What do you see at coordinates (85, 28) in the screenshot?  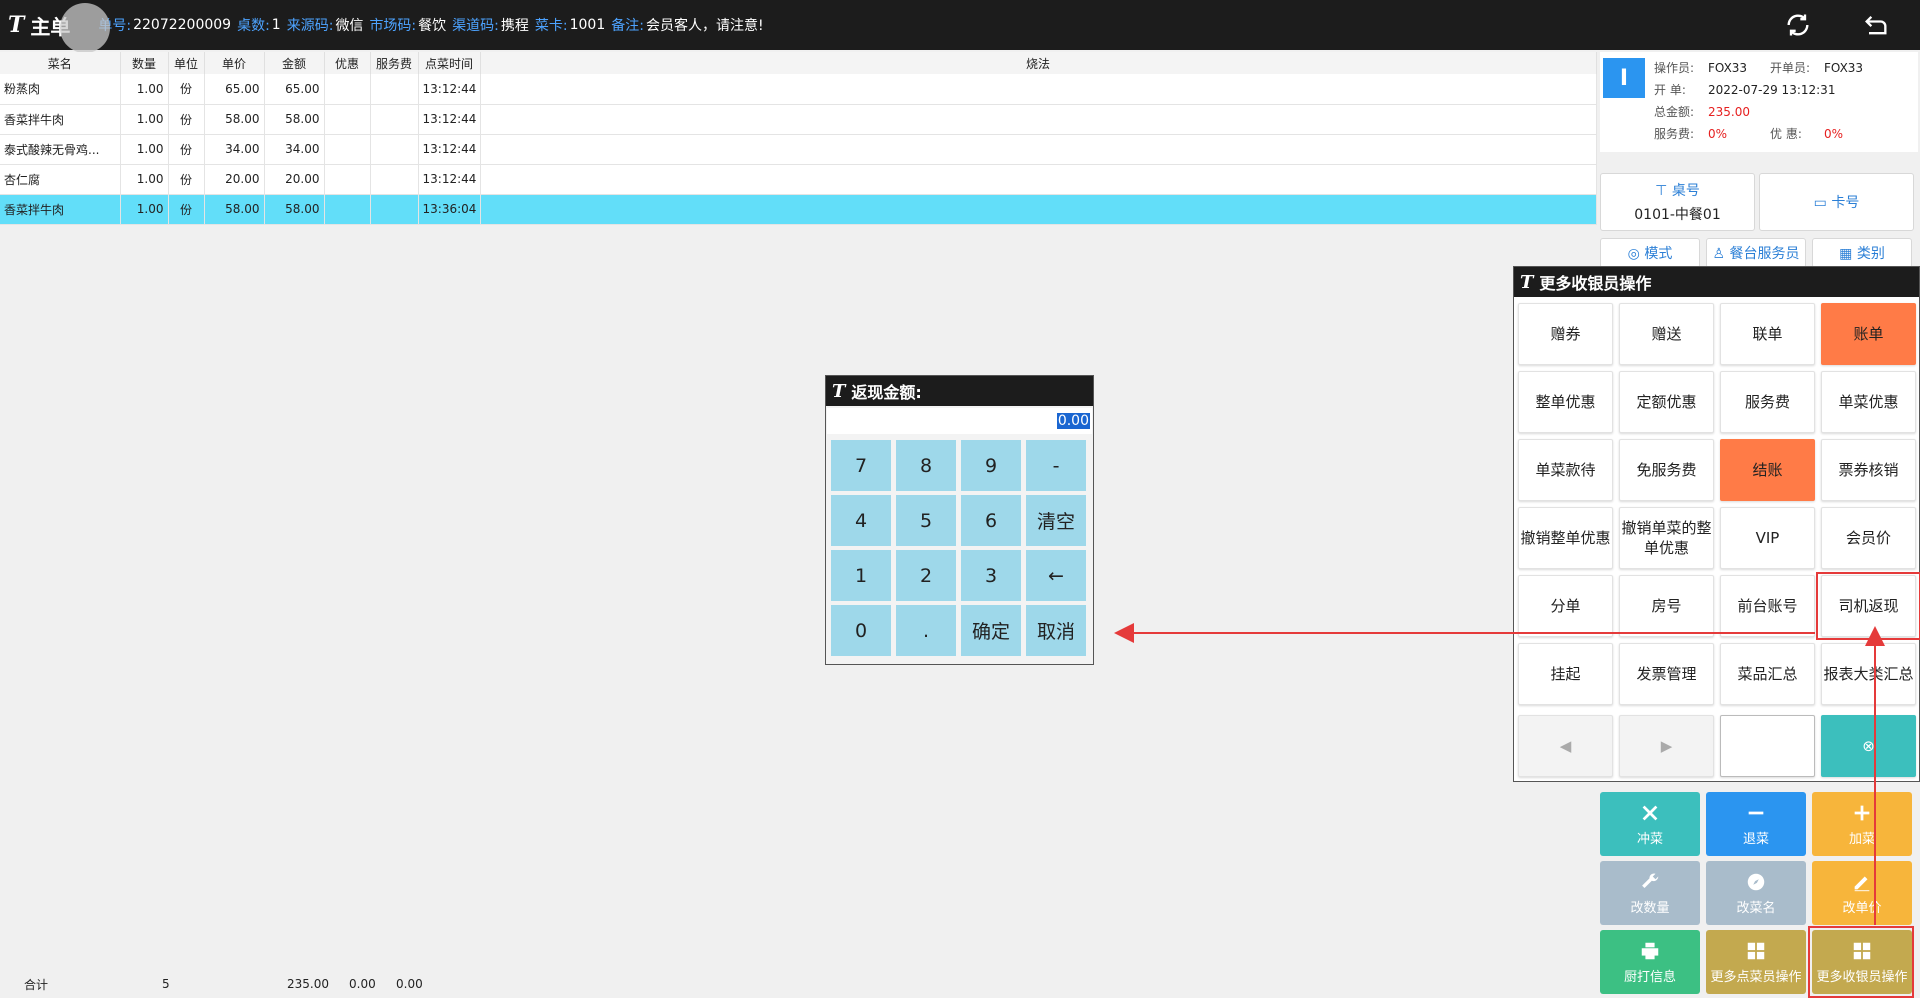 I see `touch-indicator` at bounding box center [85, 28].